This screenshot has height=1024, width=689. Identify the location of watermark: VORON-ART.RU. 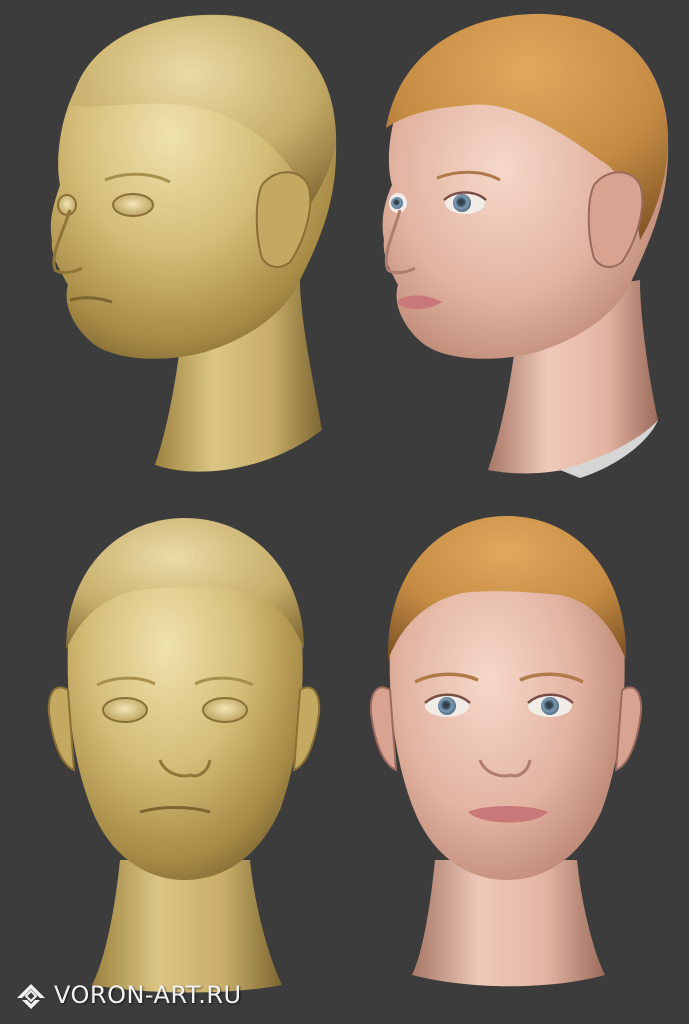
(128, 995).